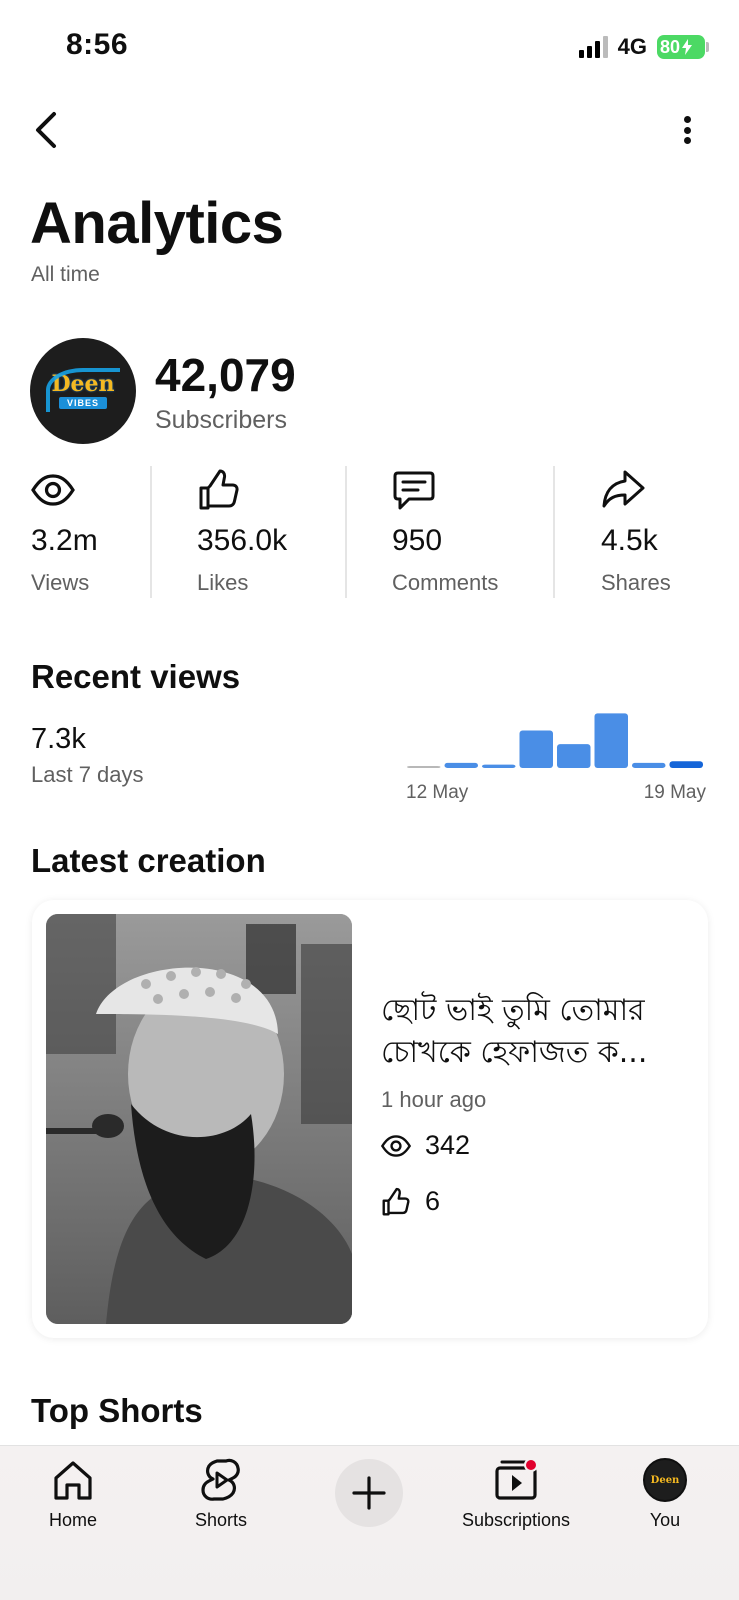 This screenshot has height=1600, width=739. I want to click on subscriptions-icon, so click(516, 1480).